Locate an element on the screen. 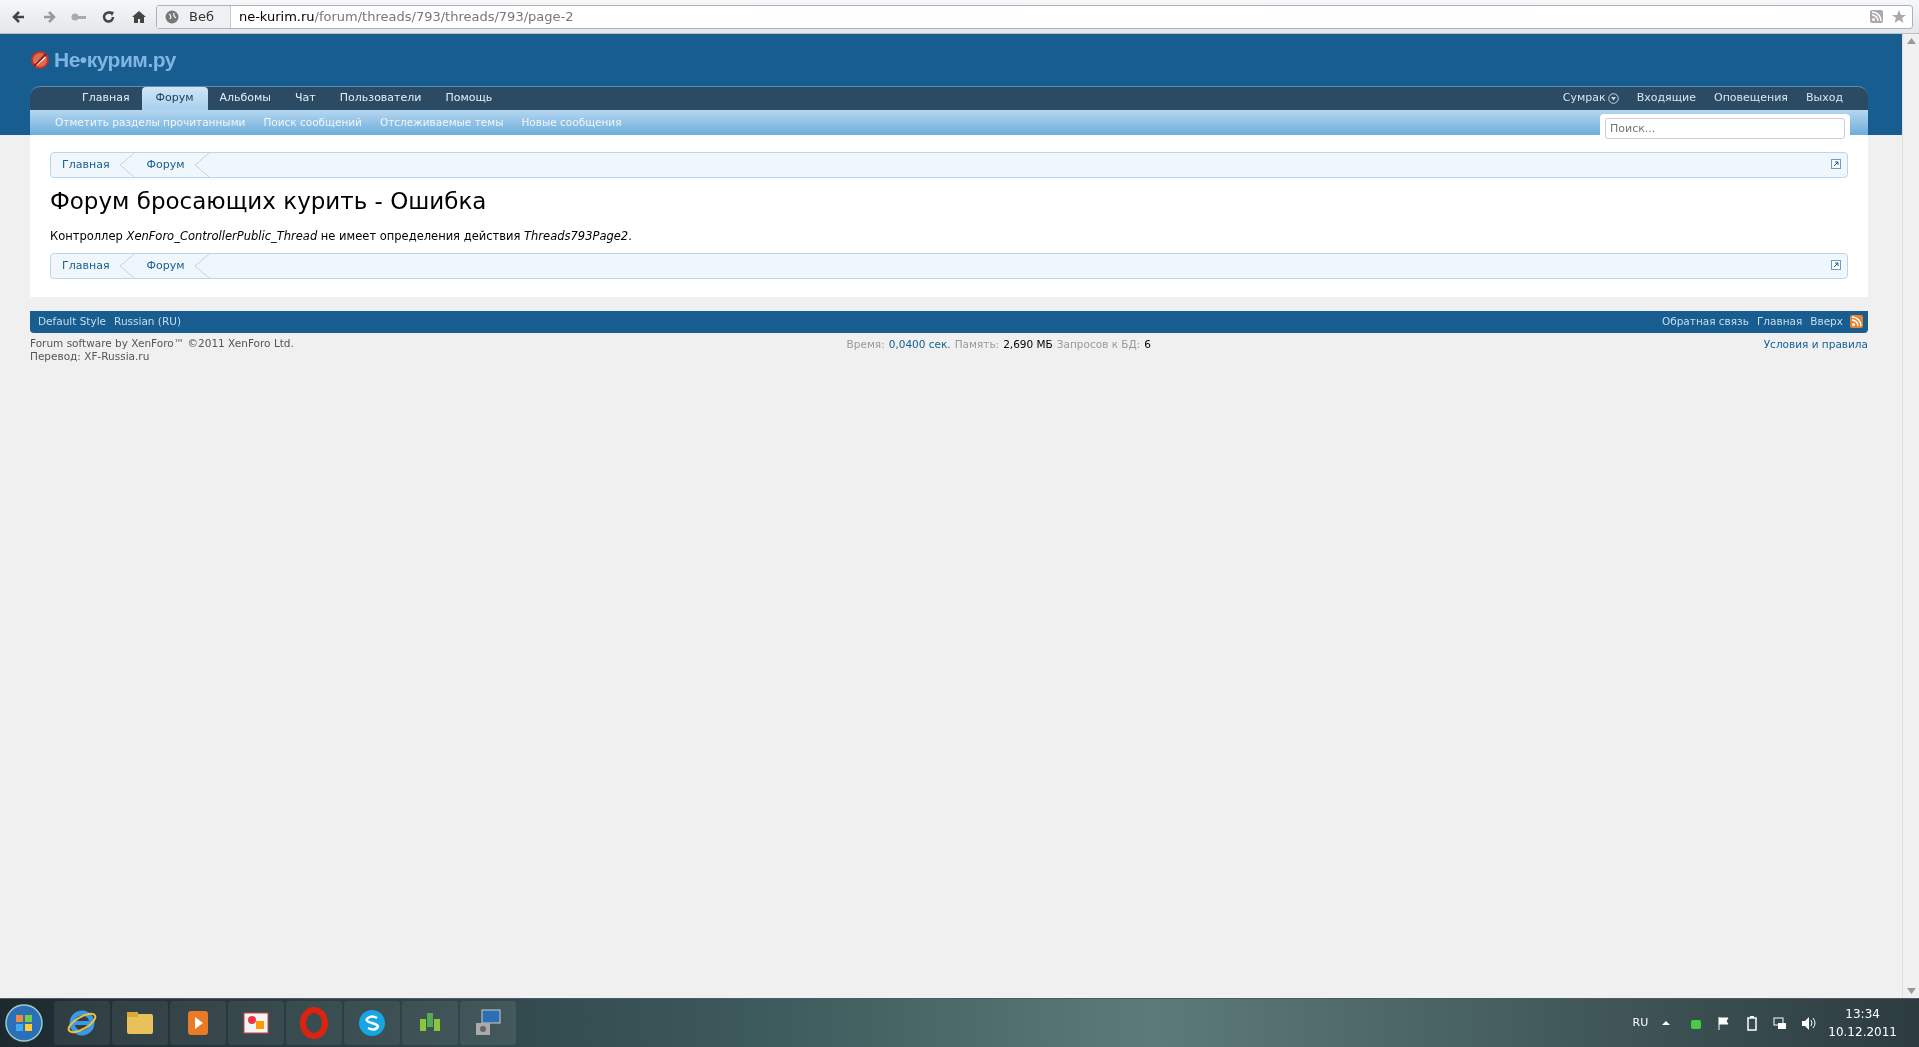  debug-value: 2,690 МБ is located at coordinates (1028, 344).